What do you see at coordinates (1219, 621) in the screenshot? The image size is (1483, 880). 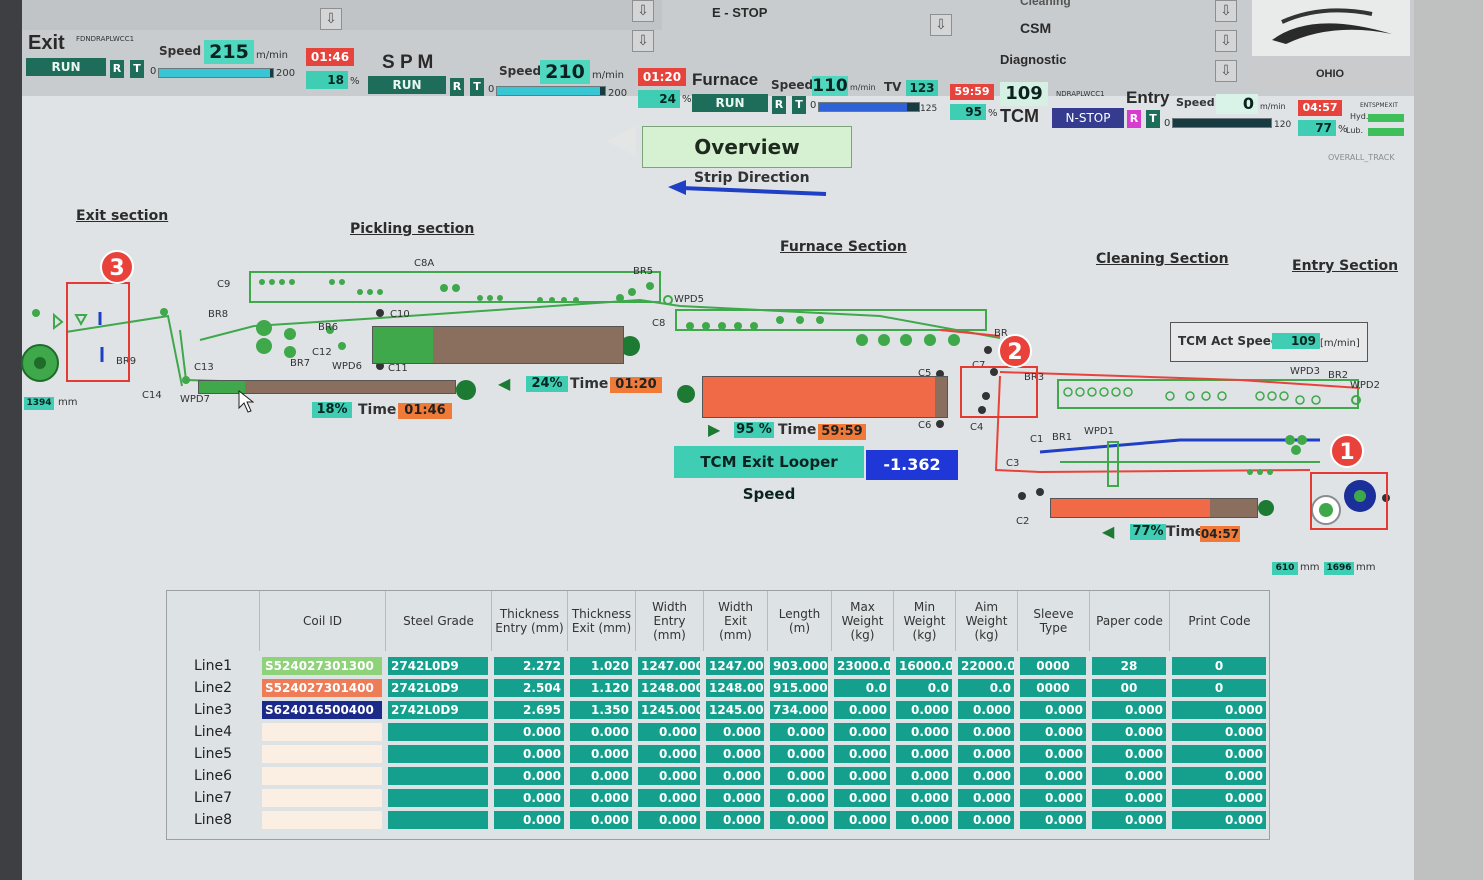 I see `table-header-cell: Print Code` at bounding box center [1219, 621].